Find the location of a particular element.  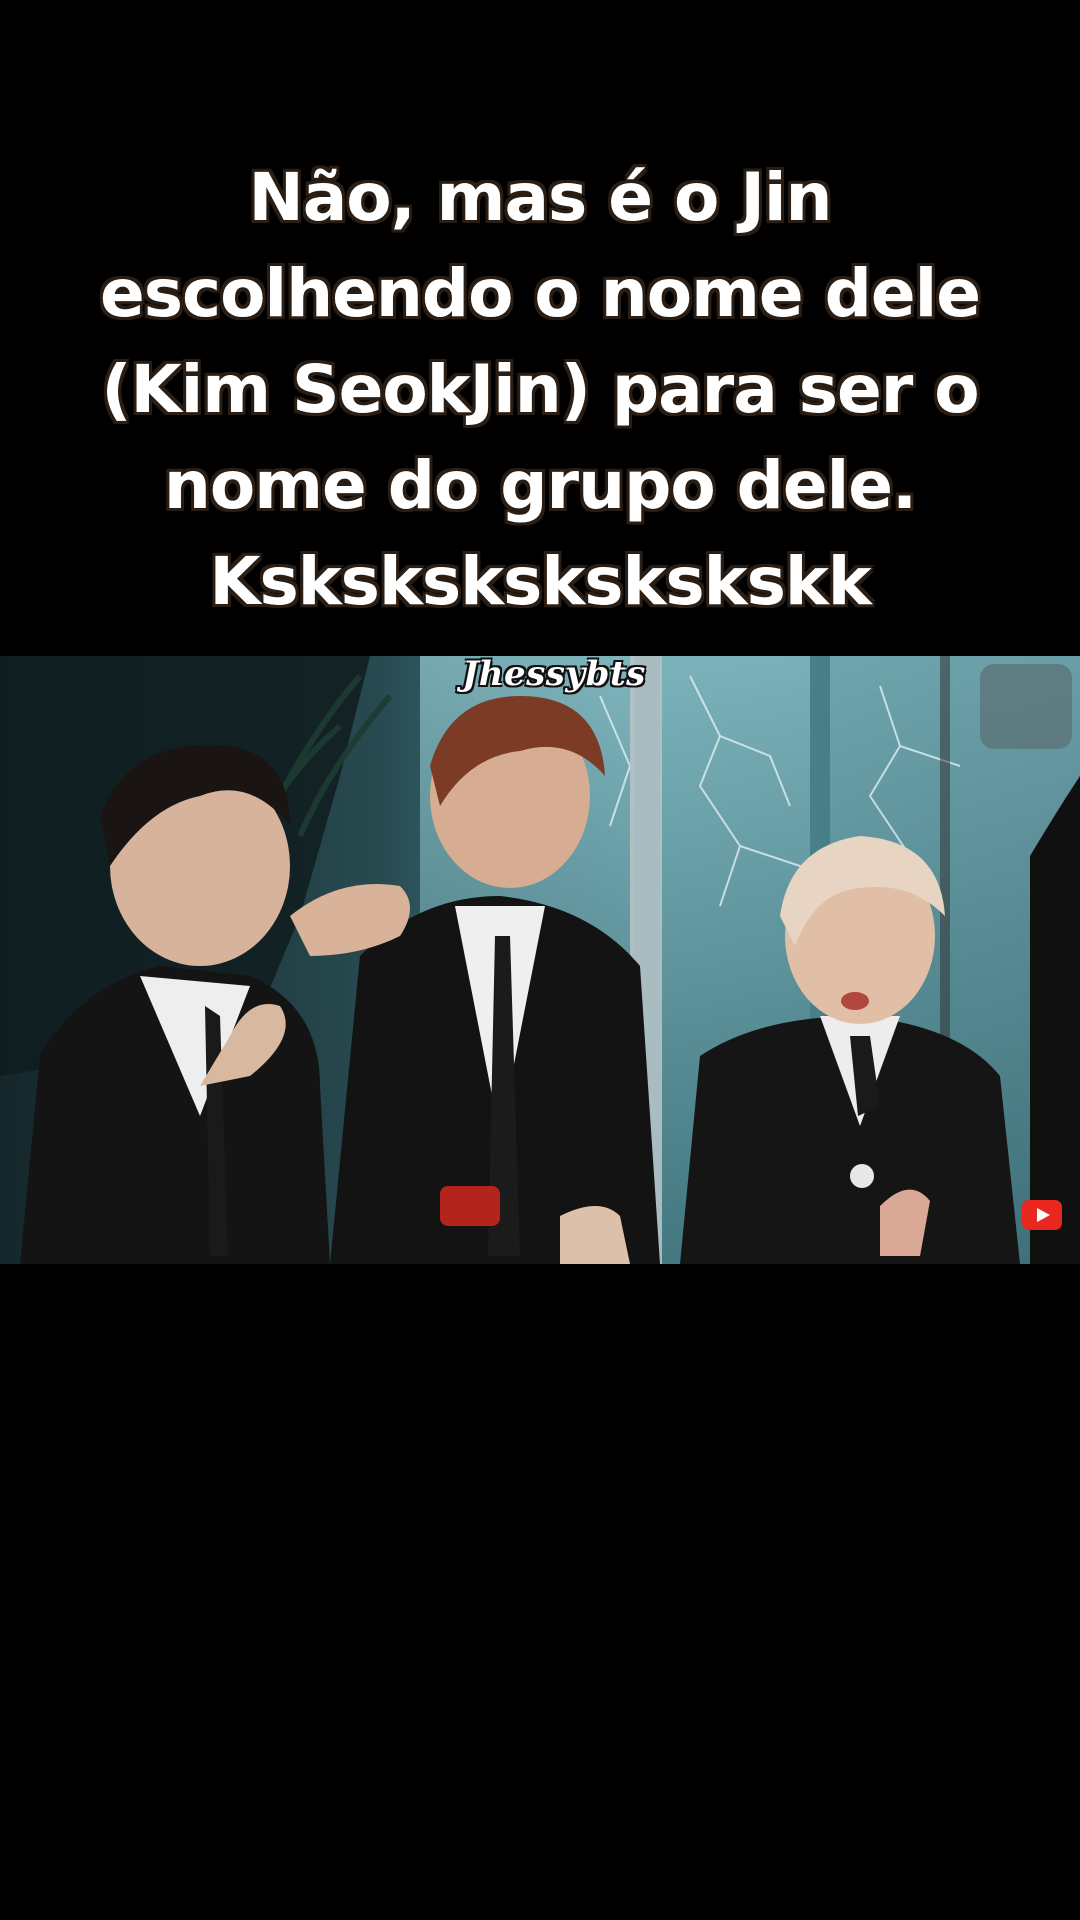

caption-line-3: (Kim SeokJin) para ser o is located at coordinates (540, 389).